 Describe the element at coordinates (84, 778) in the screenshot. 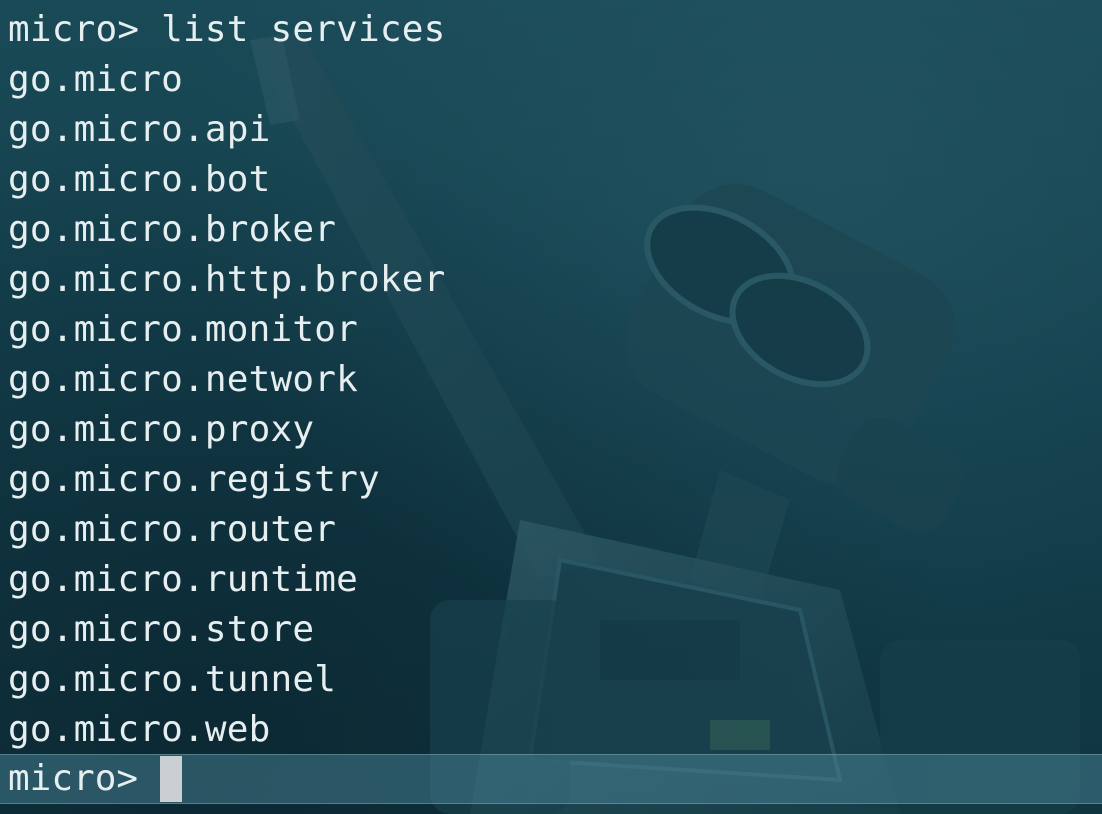

I see `prompt-label: micro>` at that location.